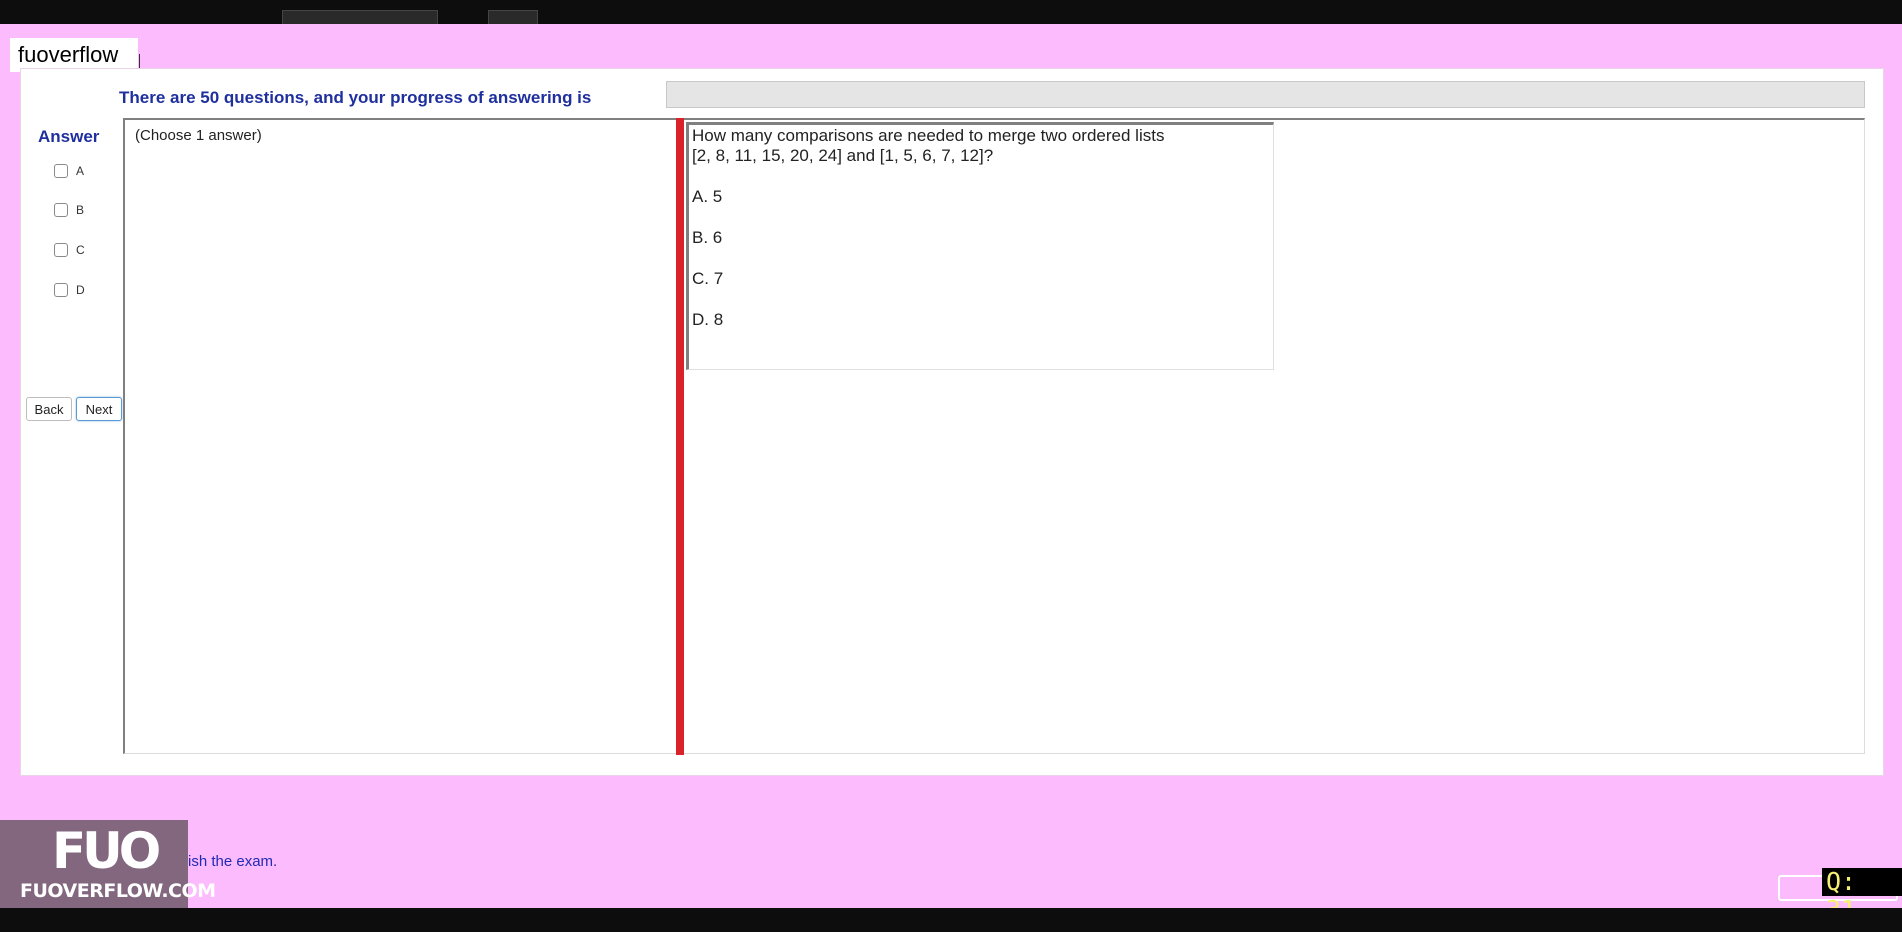 The image size is (1902, 932). I want to click on option-label-a: A, so click(80, 171).